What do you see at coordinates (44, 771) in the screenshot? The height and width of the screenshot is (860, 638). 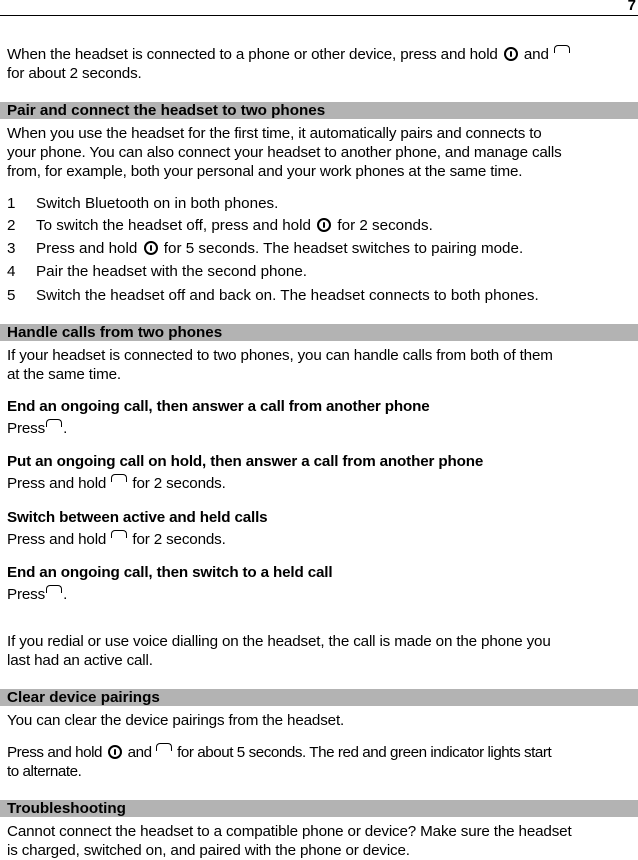 I see `instruction-text: to alternate.` at bounding box center [44, 771].